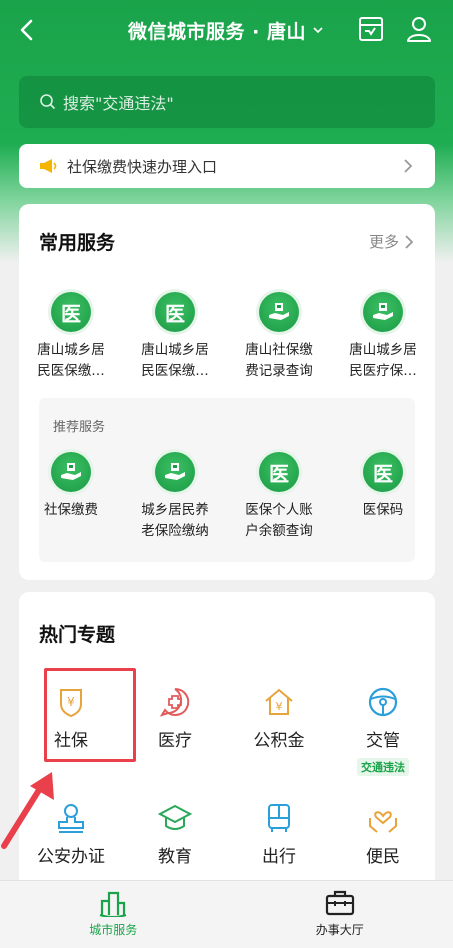 The height and width of the screenshot is (948, 453). I want to click on topic-convenience: 便民, so click(383, 834).